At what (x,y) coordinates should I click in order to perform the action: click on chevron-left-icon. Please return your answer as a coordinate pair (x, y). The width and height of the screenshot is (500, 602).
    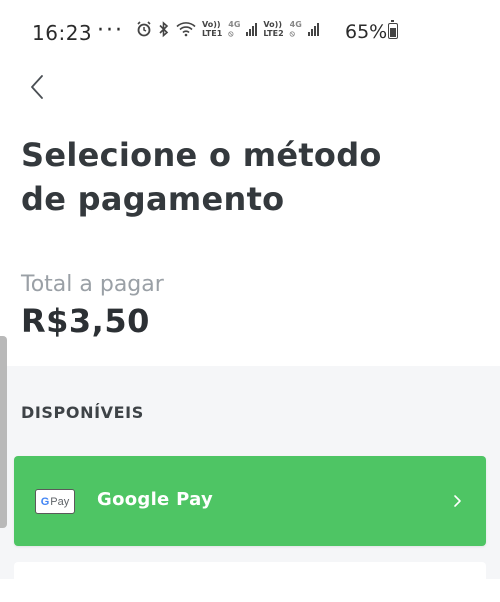
    Looking at the image, I should click on (37, 87).